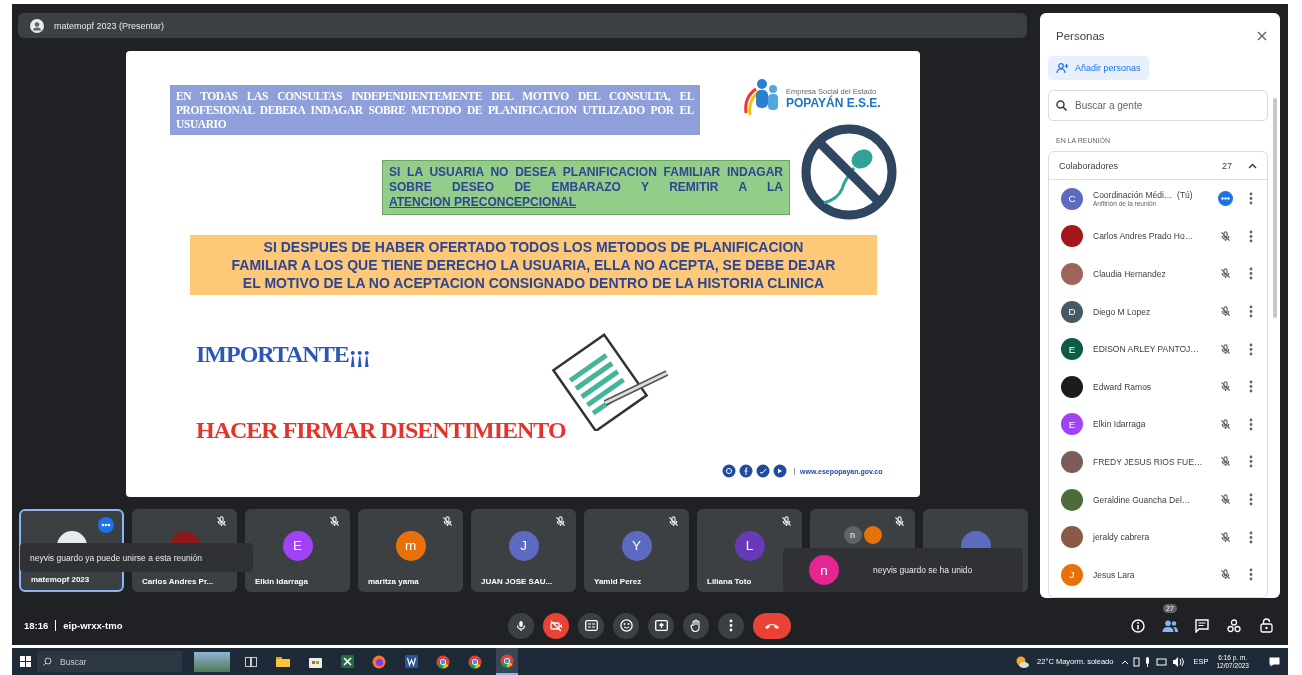  What do you see at coordinates (1227, 165) in the screenshot?
I see `group-count: 27` at bounding box center [1227, 165].